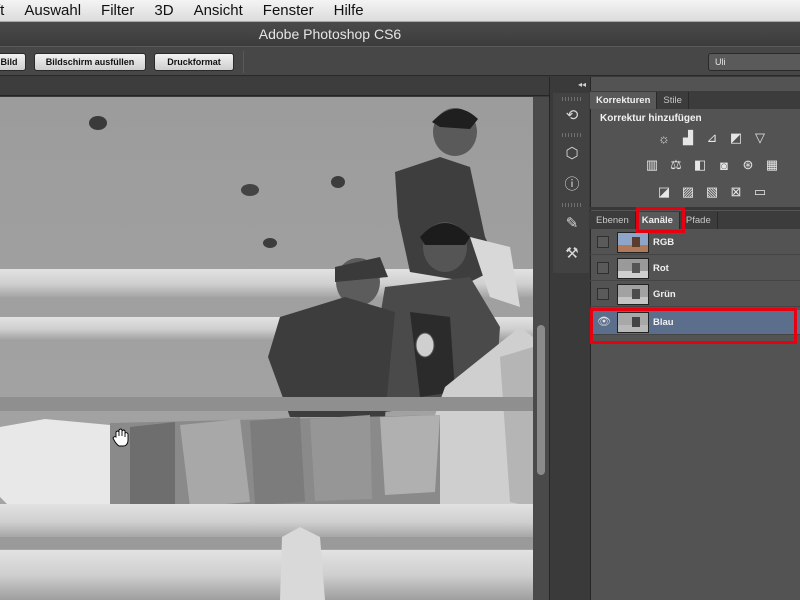 This screenshot has width=800, height=600. What do you see at coordinates (218, 10) in the screenshot?
I see `menu-item-ansicht: Ansicht` at bounding box center [218, 10].